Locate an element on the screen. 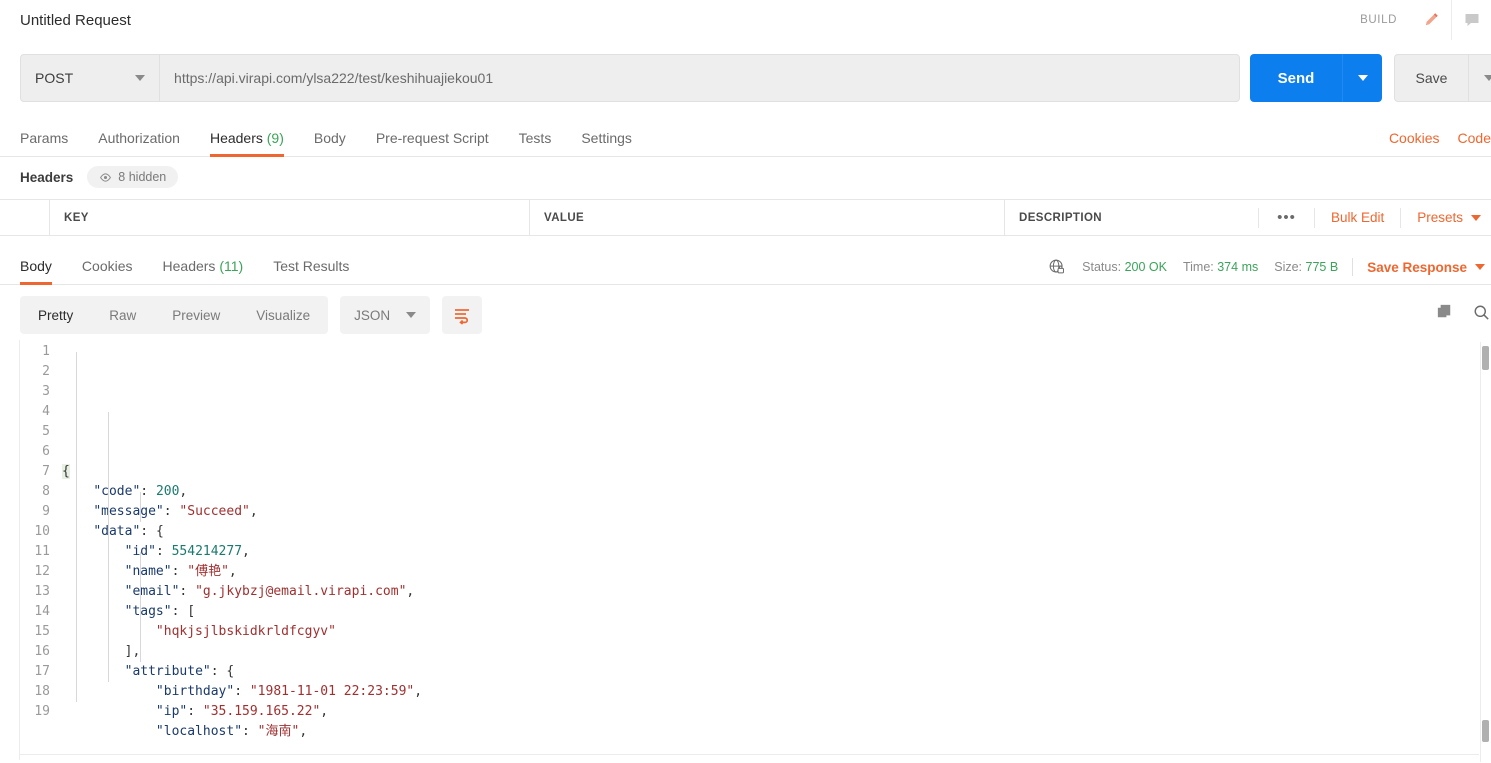 The width and height of the screenshot is (1491, 763). code-line: "id": 554214277, is located at coordinates (187, 551).